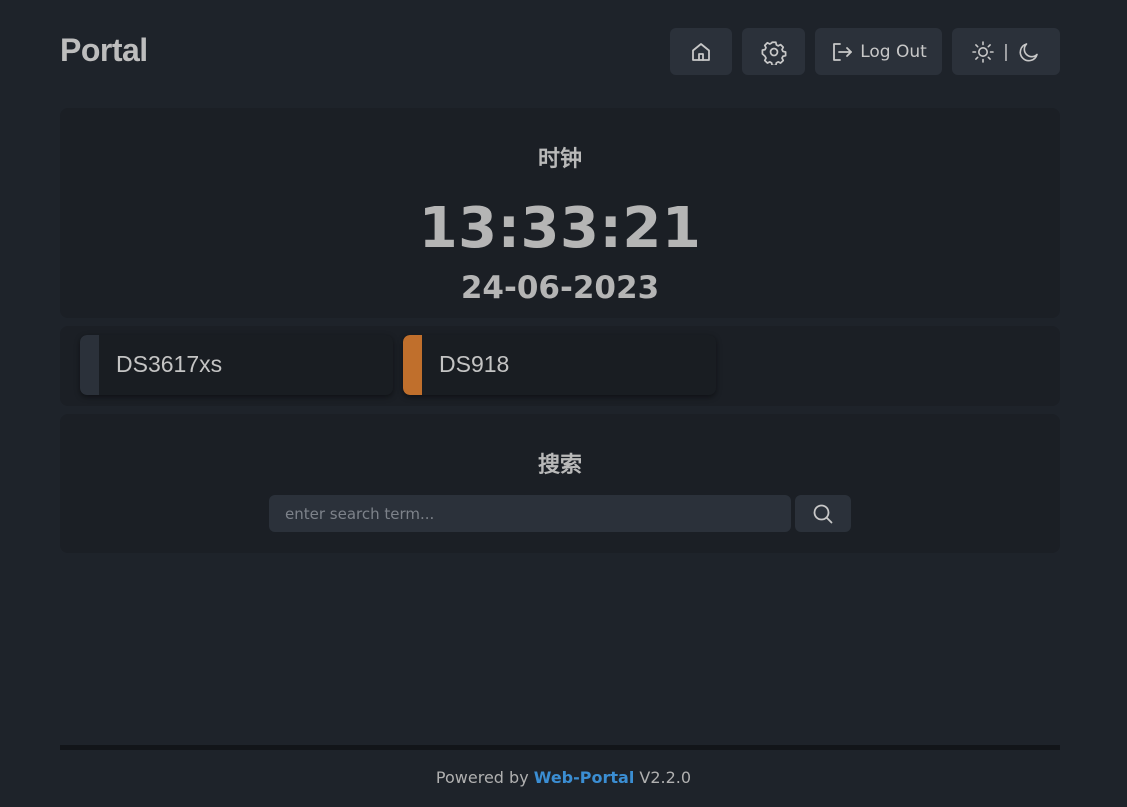 The image size is (1127, 807). Describe the element at coordinates (560, 51) in the screenshot. I see `header: Portal Log Out |` at that location.